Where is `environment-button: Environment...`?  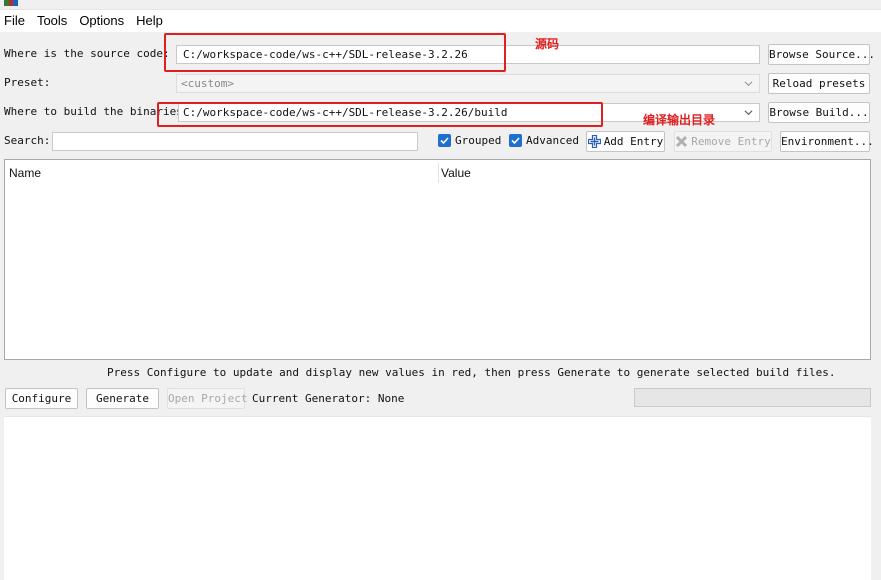 environment-button: Environment... is located at coordinates (827, 141).